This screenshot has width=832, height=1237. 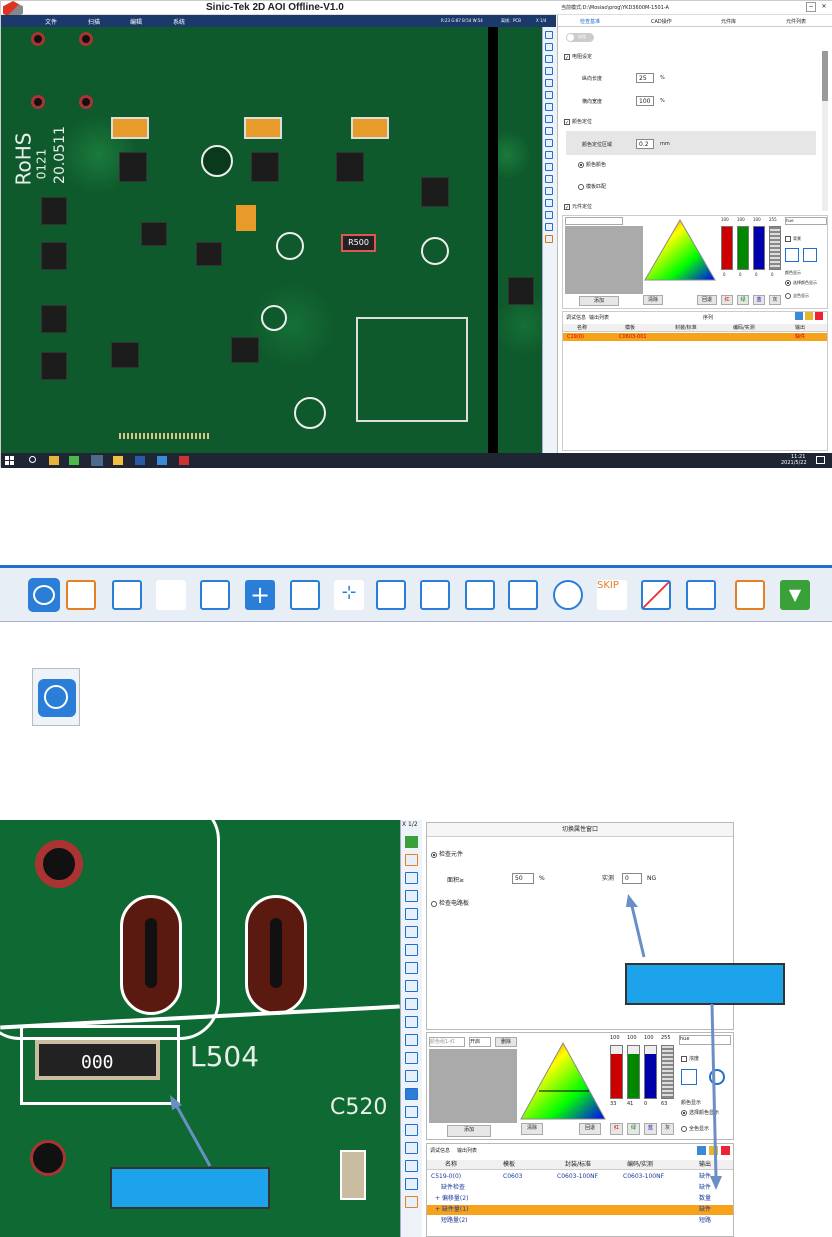 I want to click on tab-debug: 调试信息, so click(x=576, y=317).